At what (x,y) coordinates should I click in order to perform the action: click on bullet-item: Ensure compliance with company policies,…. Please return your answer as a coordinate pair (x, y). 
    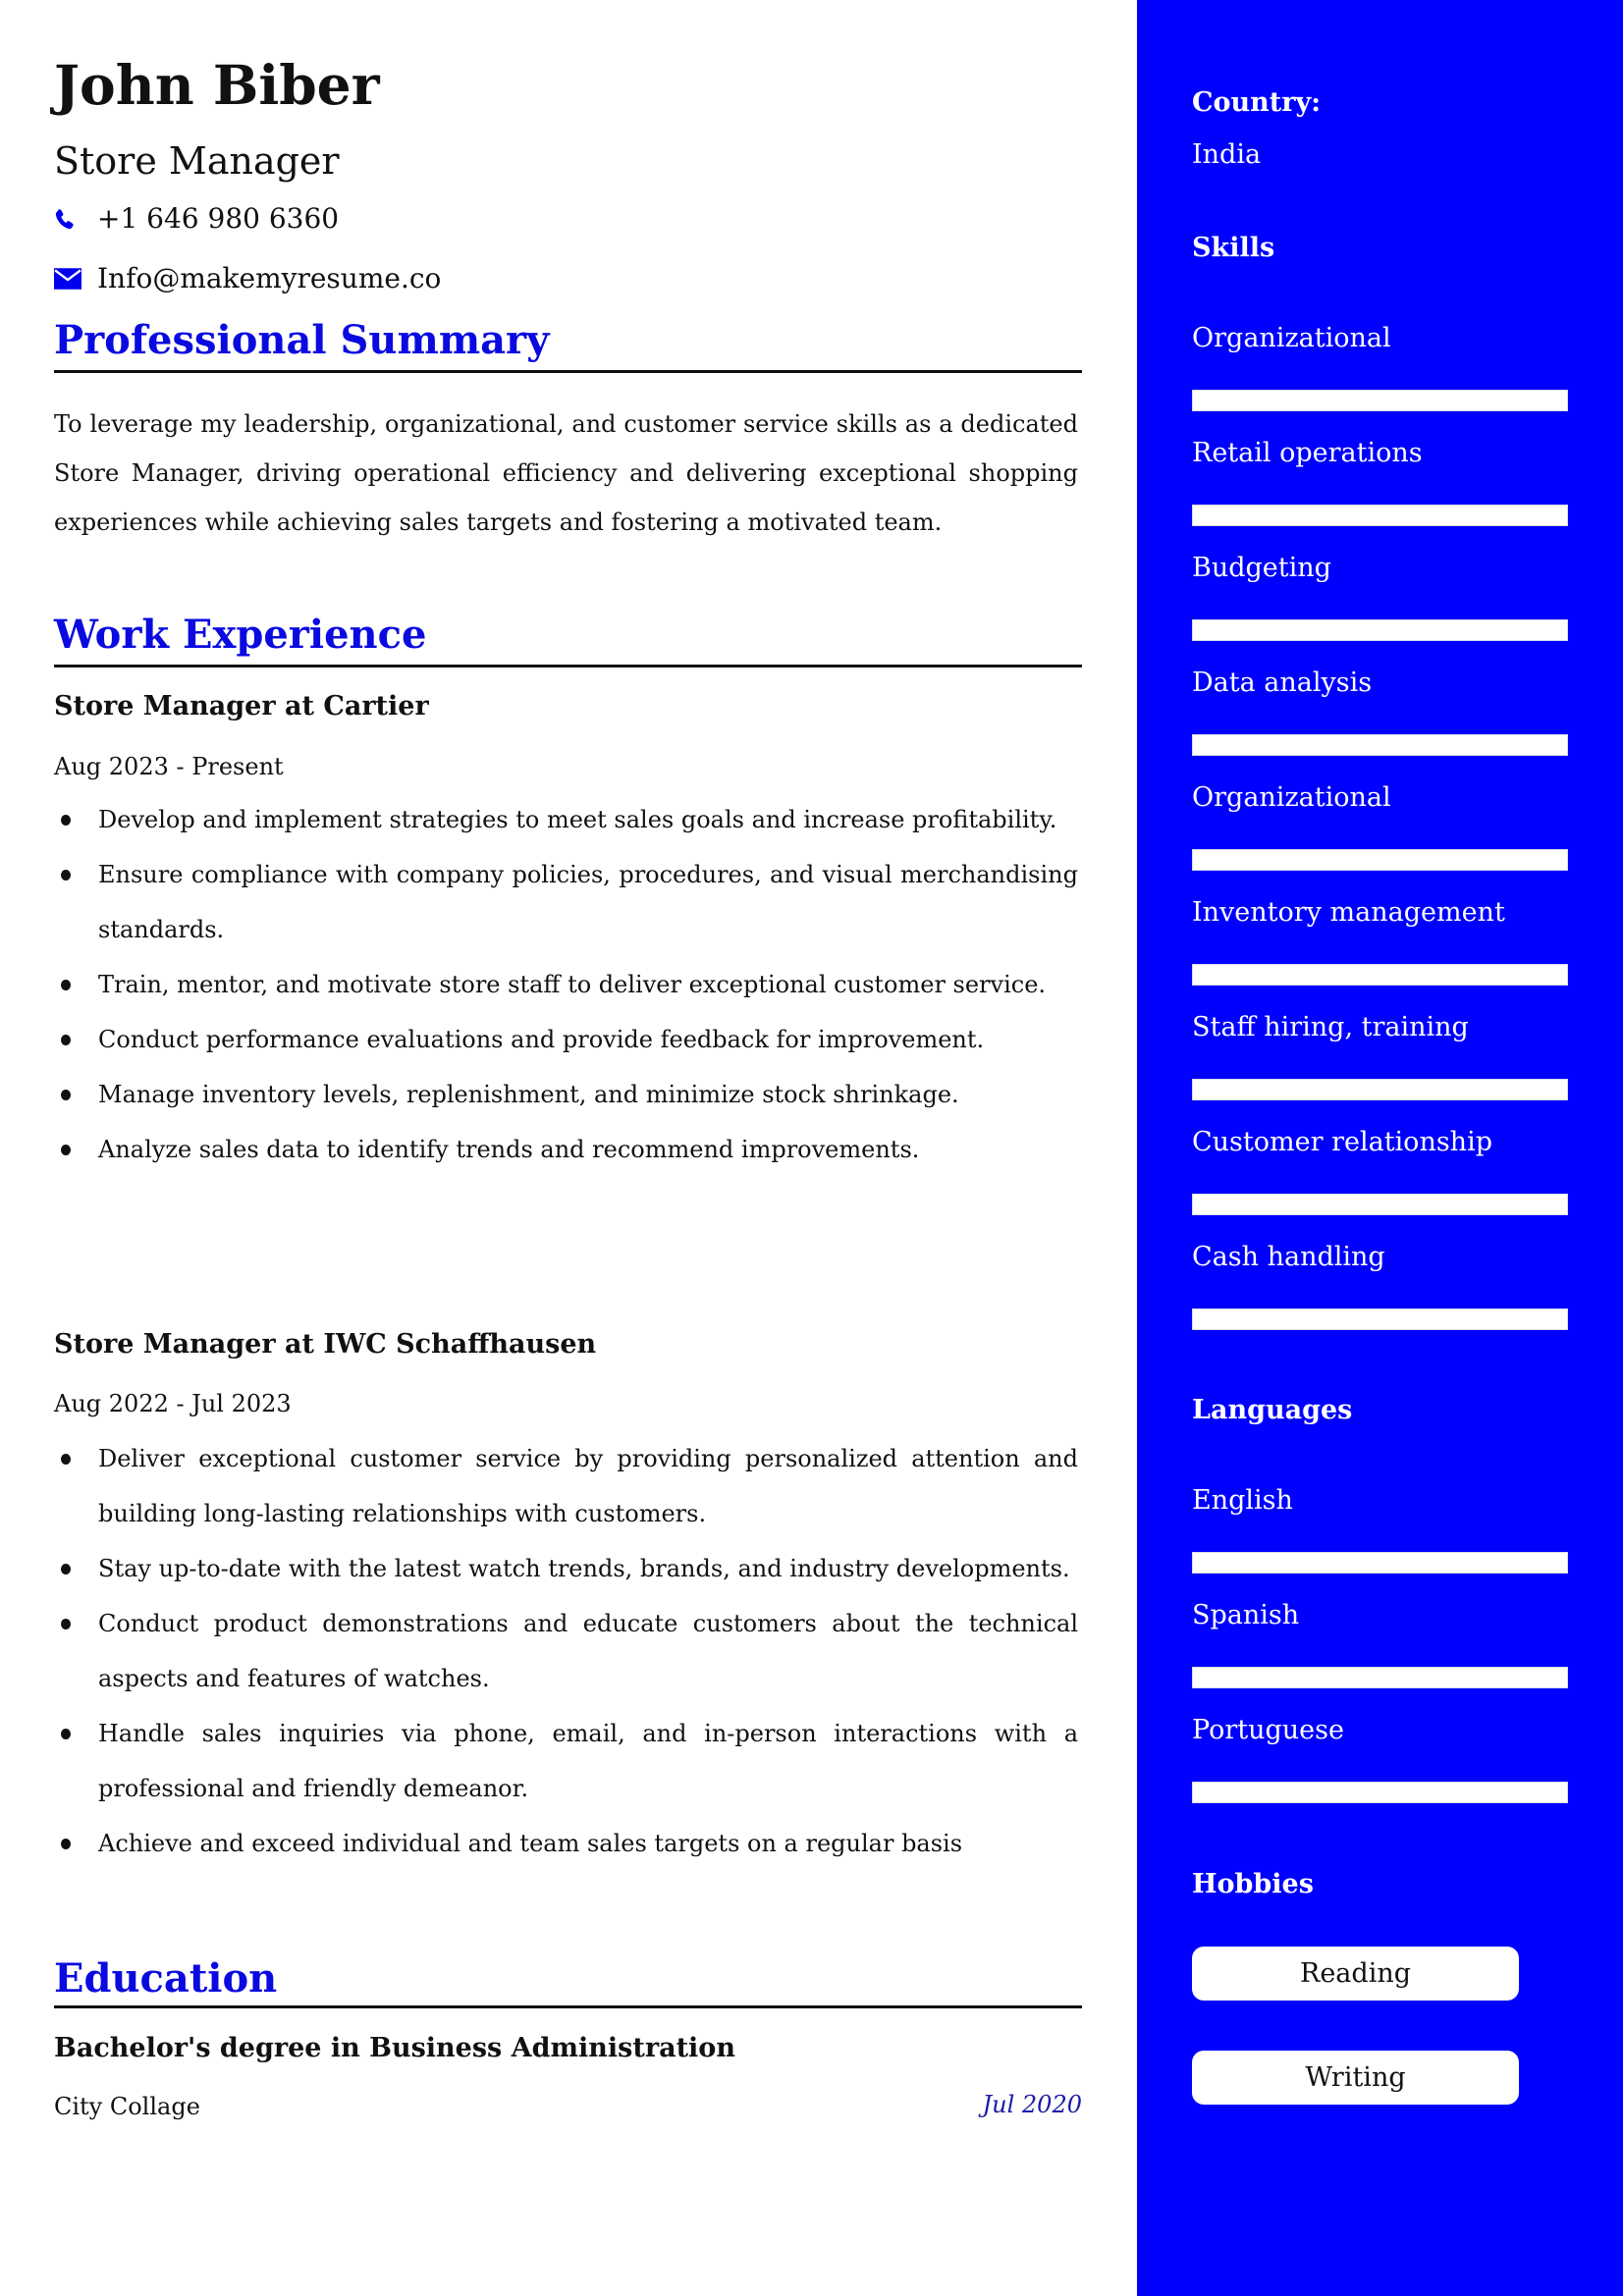
    Looking at the image, I should click on (566, 902).